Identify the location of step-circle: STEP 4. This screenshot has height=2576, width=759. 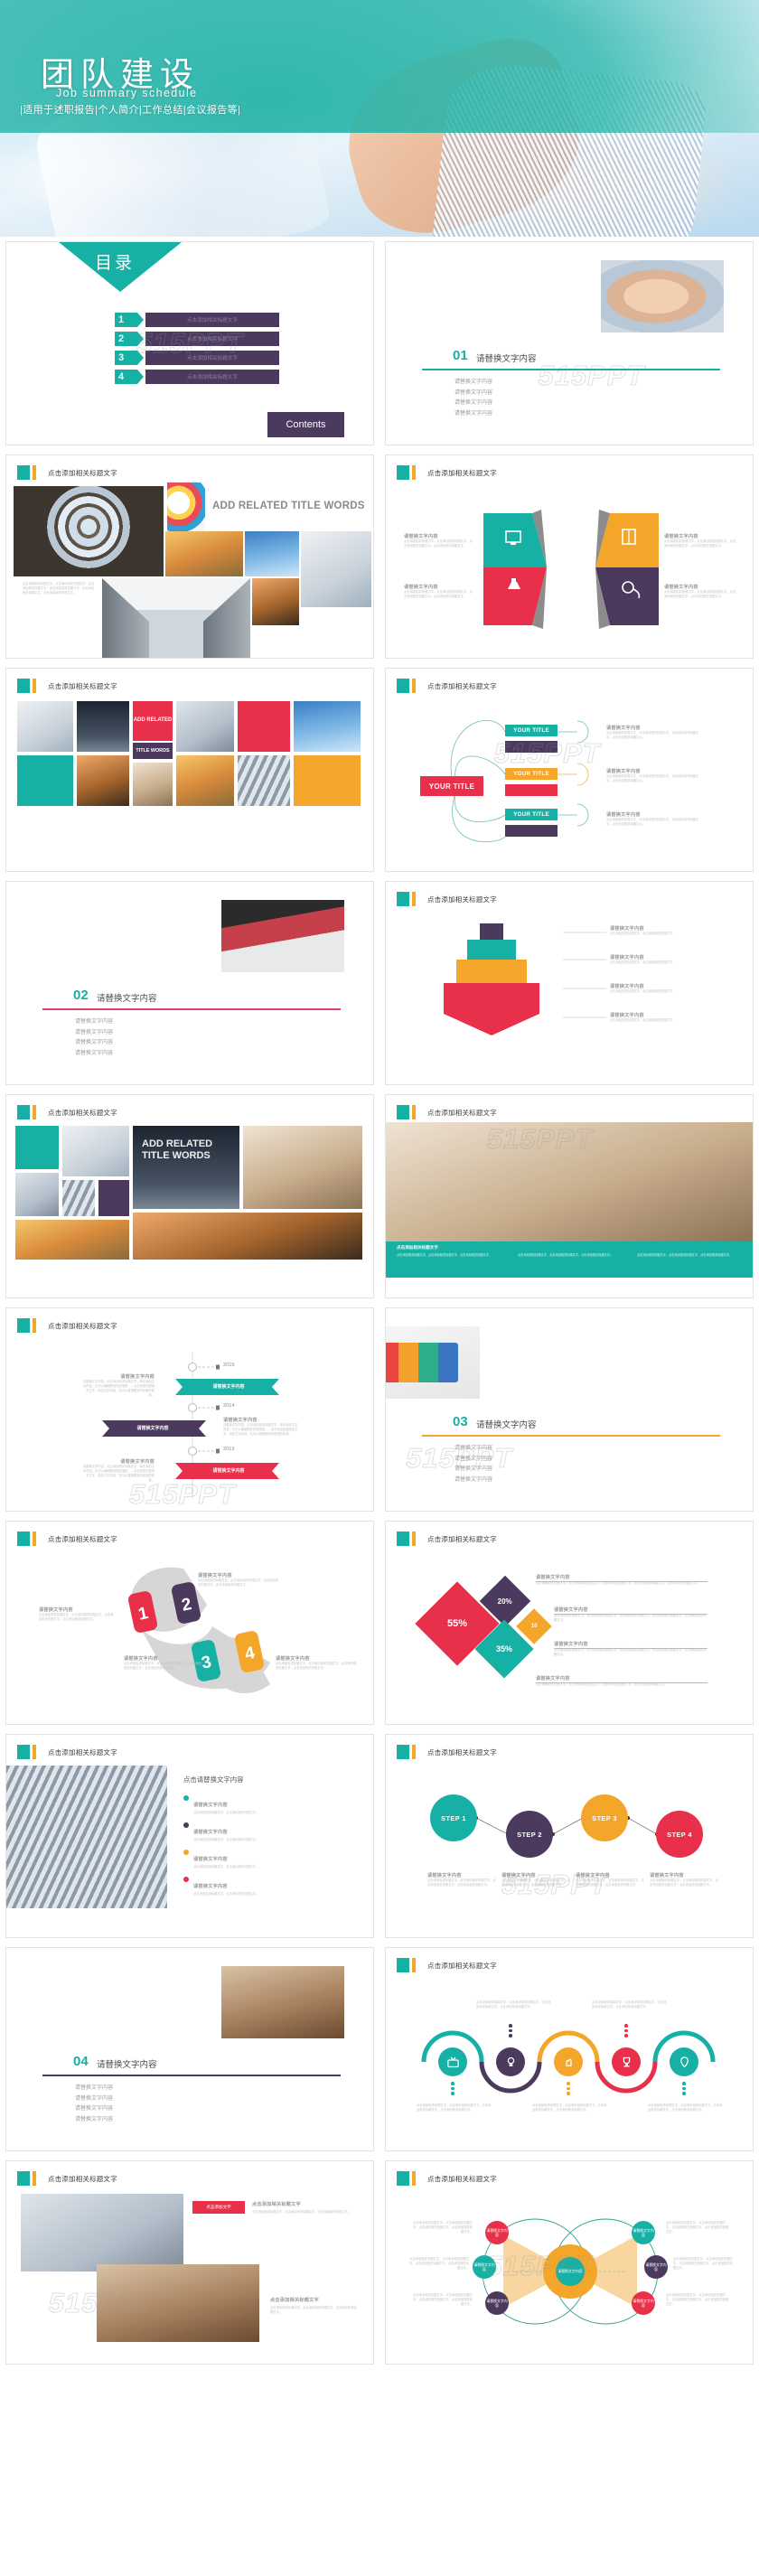
(679, 1834).